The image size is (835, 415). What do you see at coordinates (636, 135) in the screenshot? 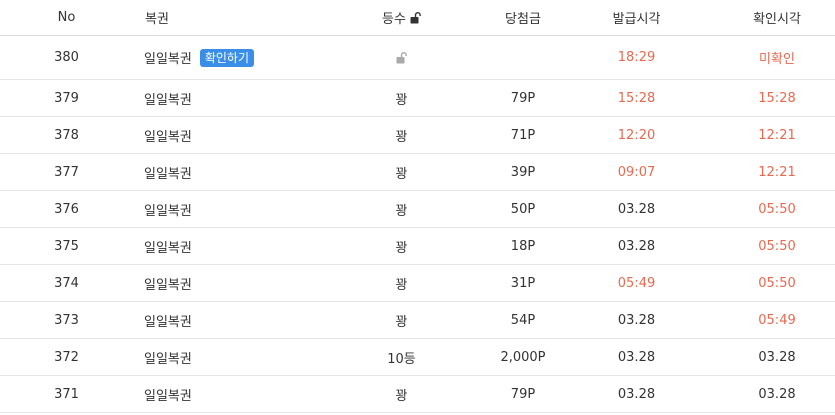
I see `row-issued-time: 12:20` at bounding box center [636, 135].